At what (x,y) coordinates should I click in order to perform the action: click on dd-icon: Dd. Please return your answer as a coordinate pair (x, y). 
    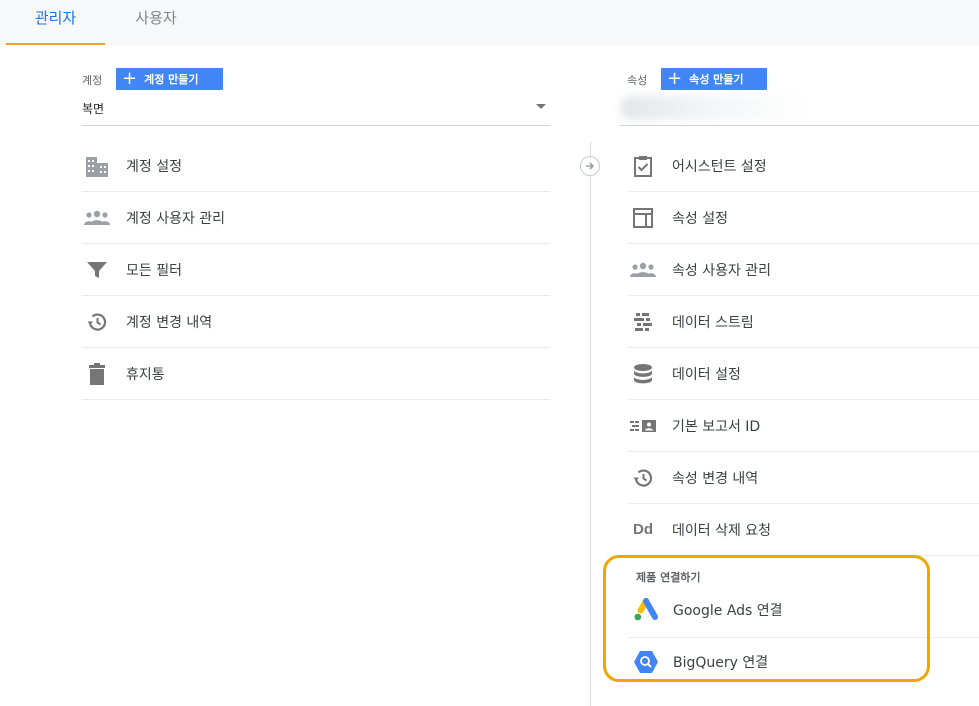
    Looking at the image, I should click on (643, 529).